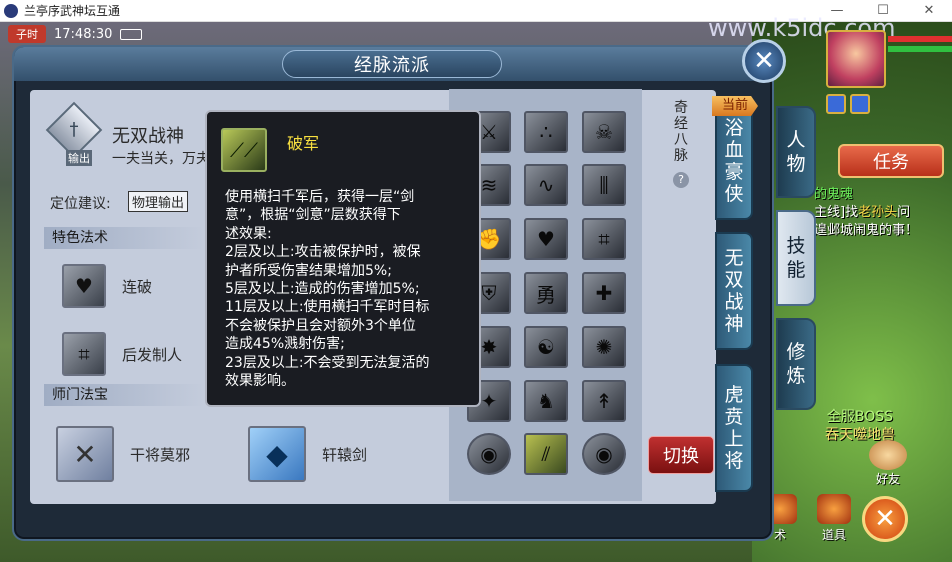  I want to click on cross-icon: ✚, so click(604, 293).